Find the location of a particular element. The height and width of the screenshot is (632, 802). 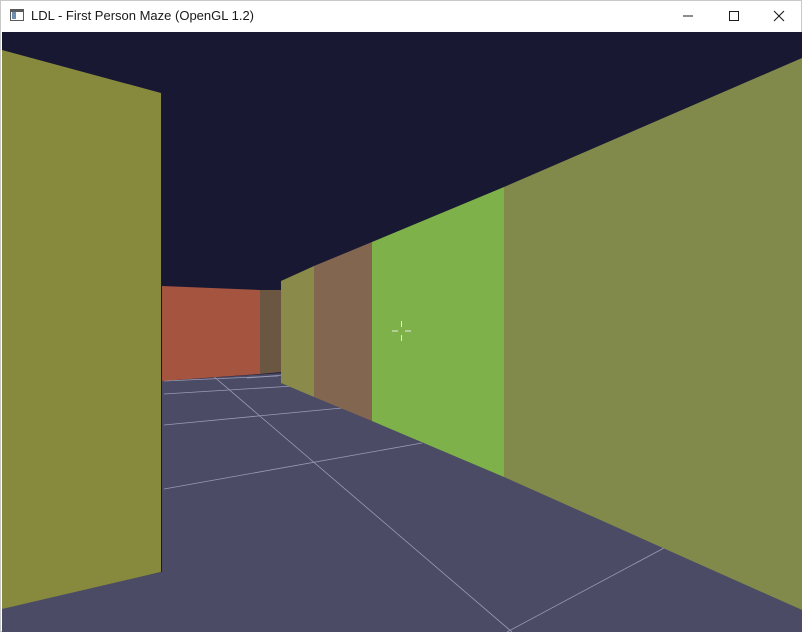

minimize-icon is located at coordinates (688, 16).